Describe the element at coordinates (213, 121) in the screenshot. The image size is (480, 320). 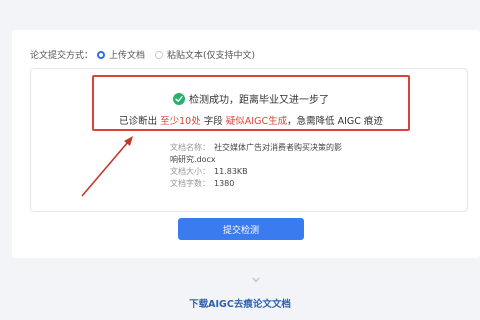
I see `diagnosis-middle: 字段` at that location.